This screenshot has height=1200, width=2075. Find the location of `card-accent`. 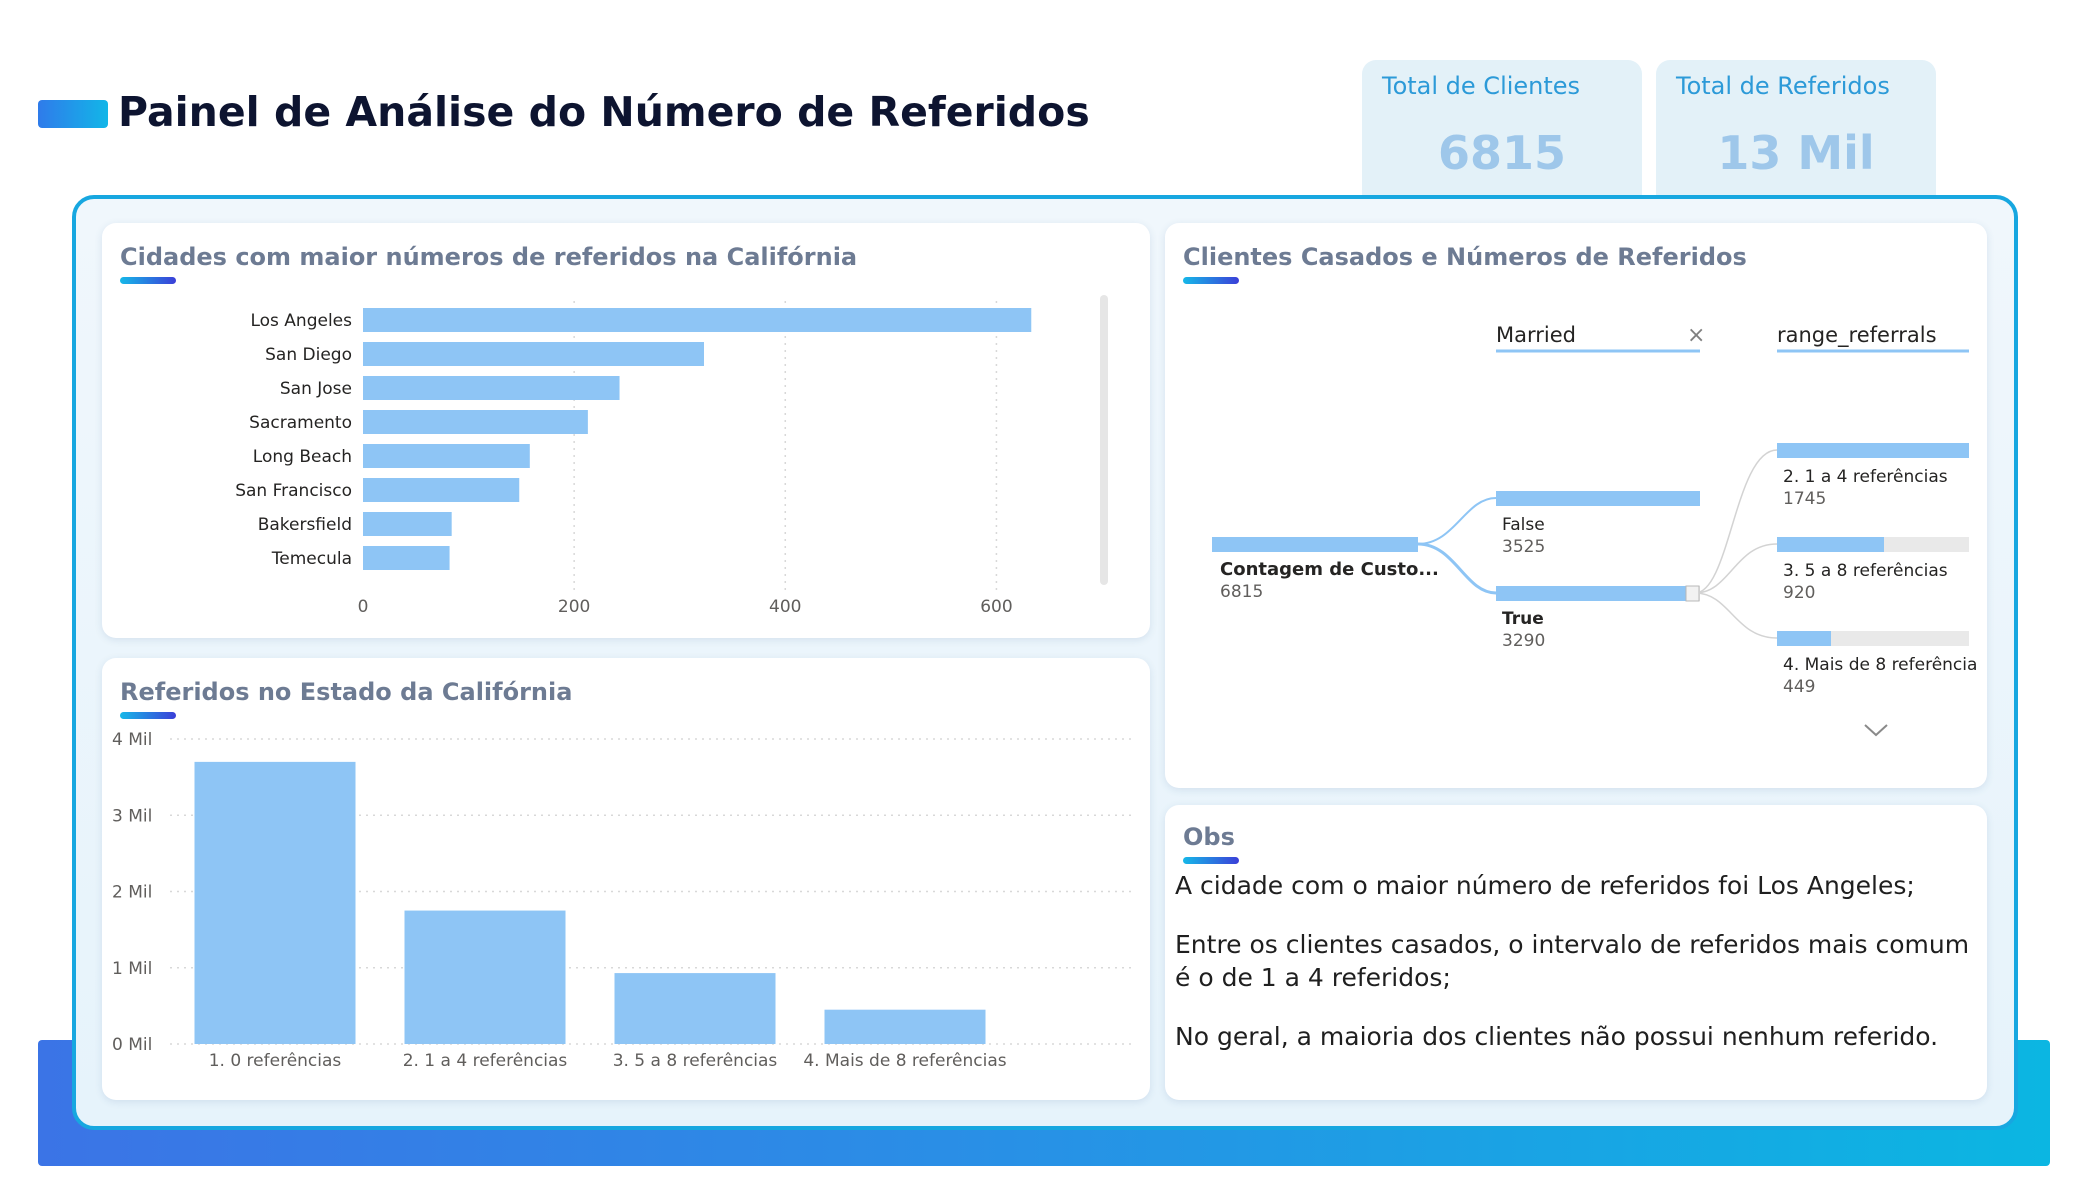

card-accent is located at coordinates (1211, 860).